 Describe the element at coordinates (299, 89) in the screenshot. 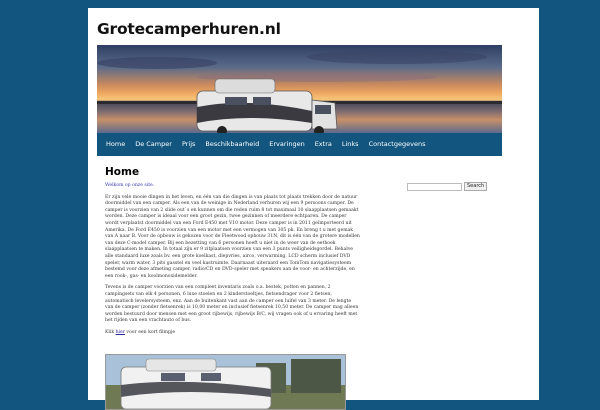

I see `header-banner-image` at that location.